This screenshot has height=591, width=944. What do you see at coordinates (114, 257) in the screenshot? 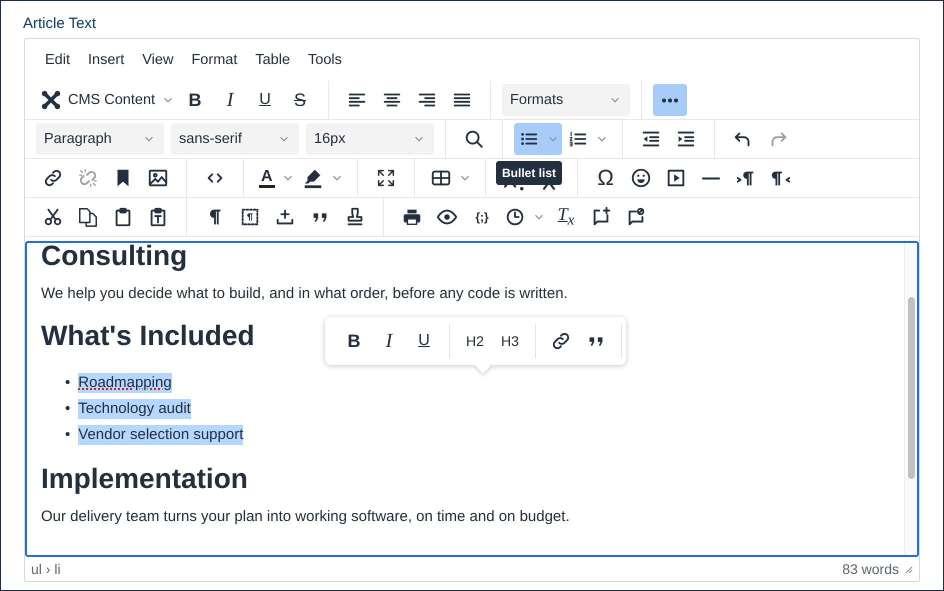
I see `heading: Consulting` at bounding box center [114, 257].